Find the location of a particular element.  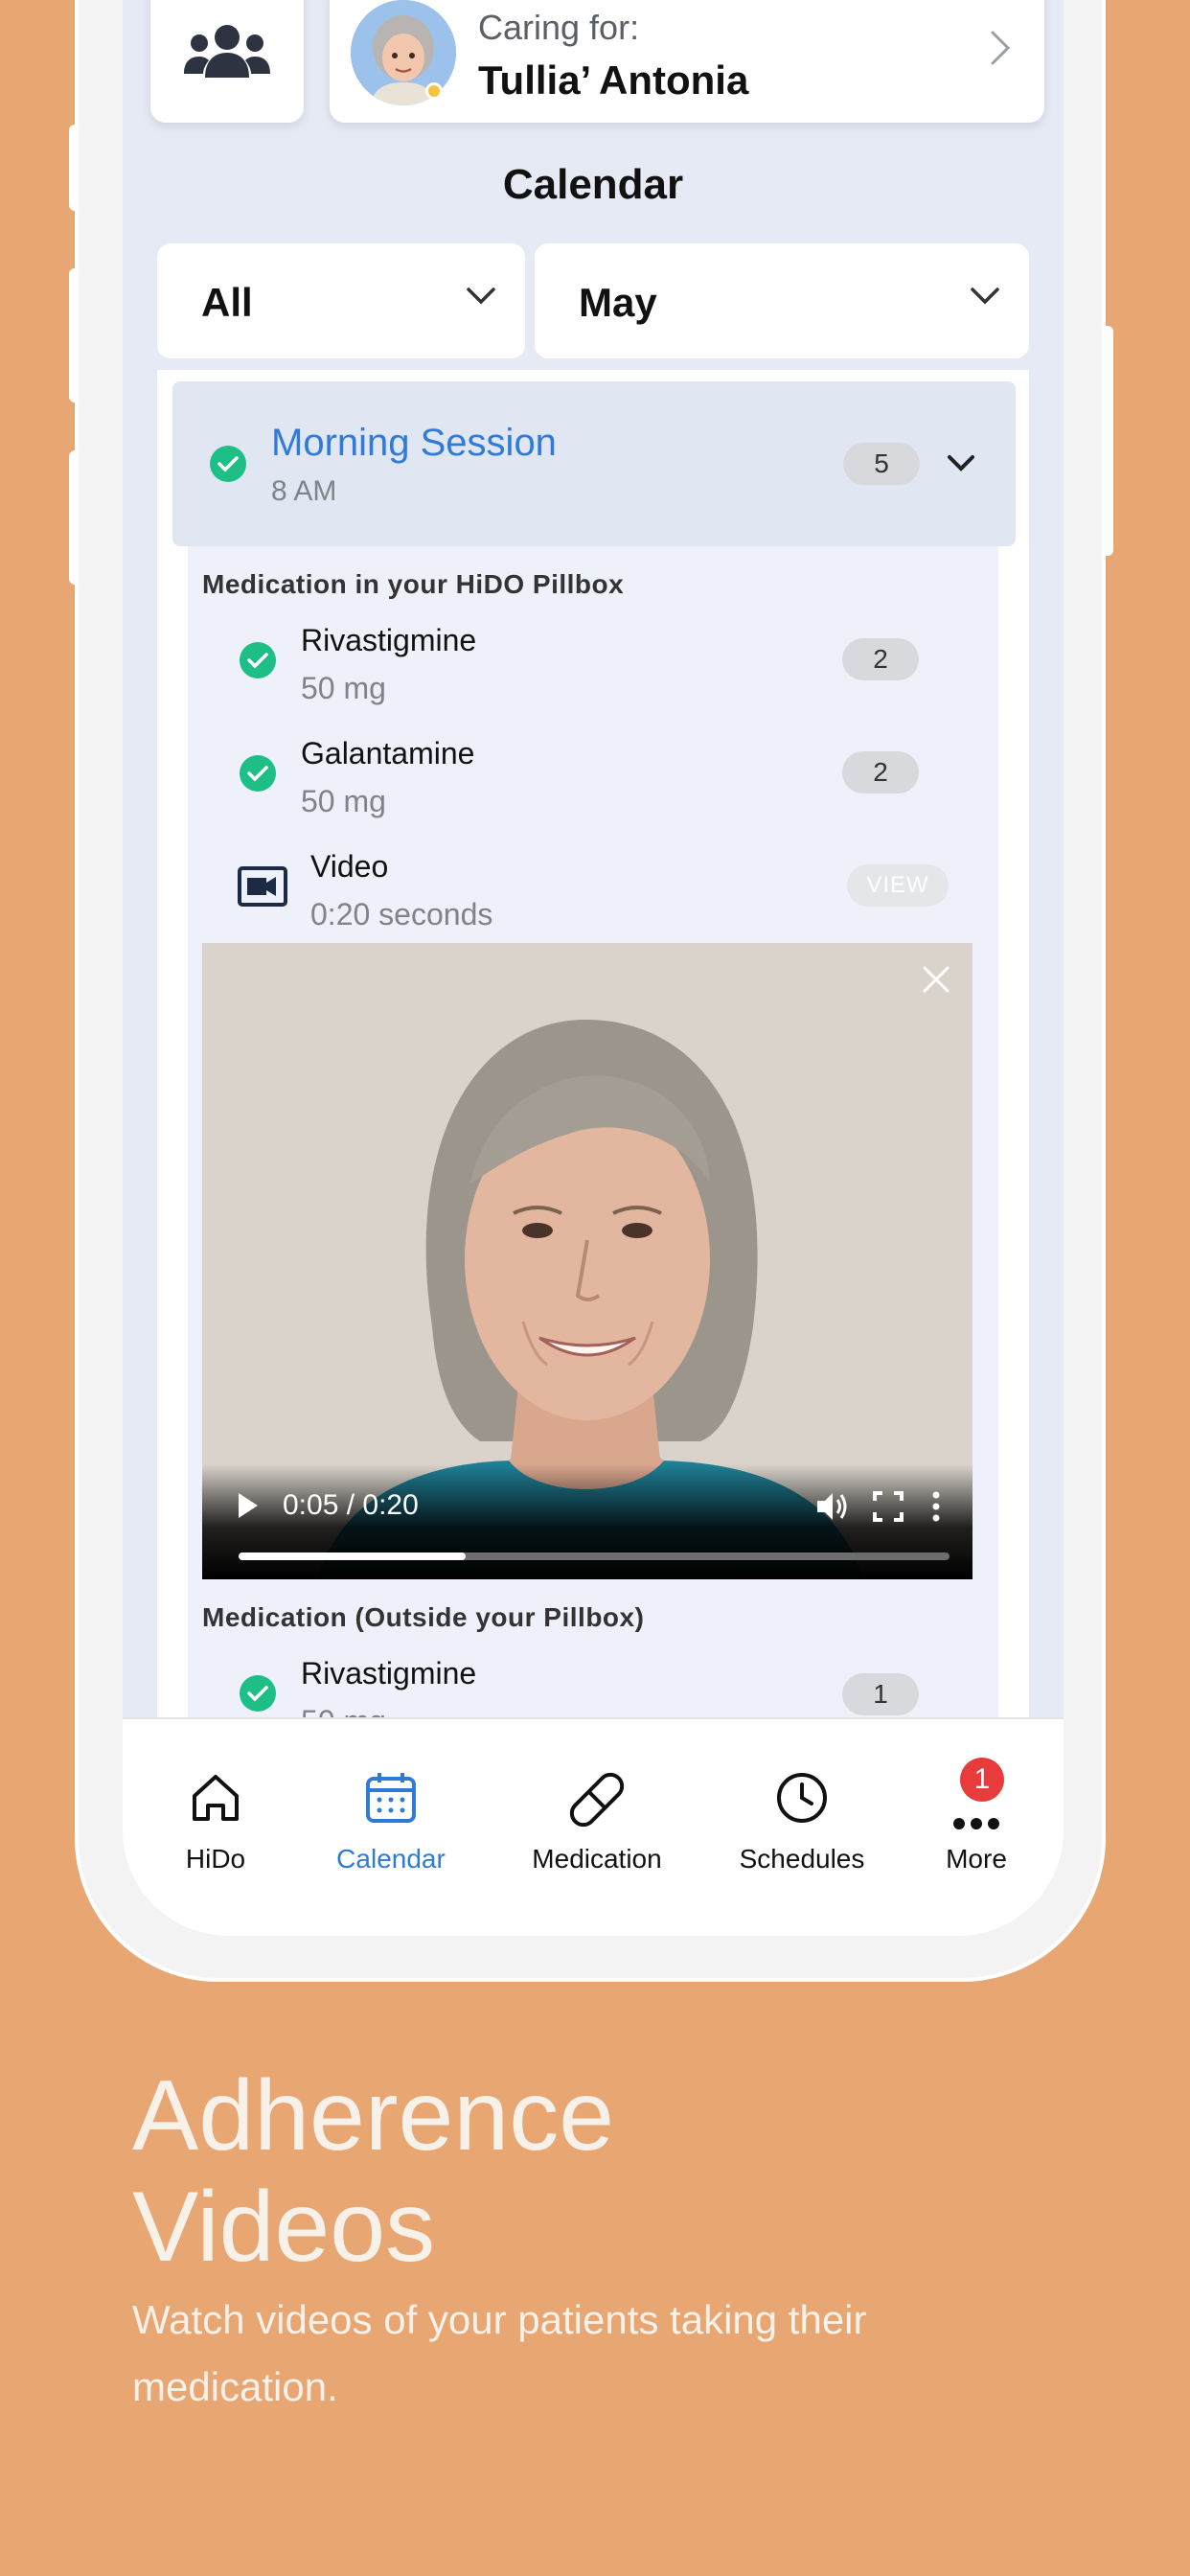

care-group-button is located at coordinates (227, 62).